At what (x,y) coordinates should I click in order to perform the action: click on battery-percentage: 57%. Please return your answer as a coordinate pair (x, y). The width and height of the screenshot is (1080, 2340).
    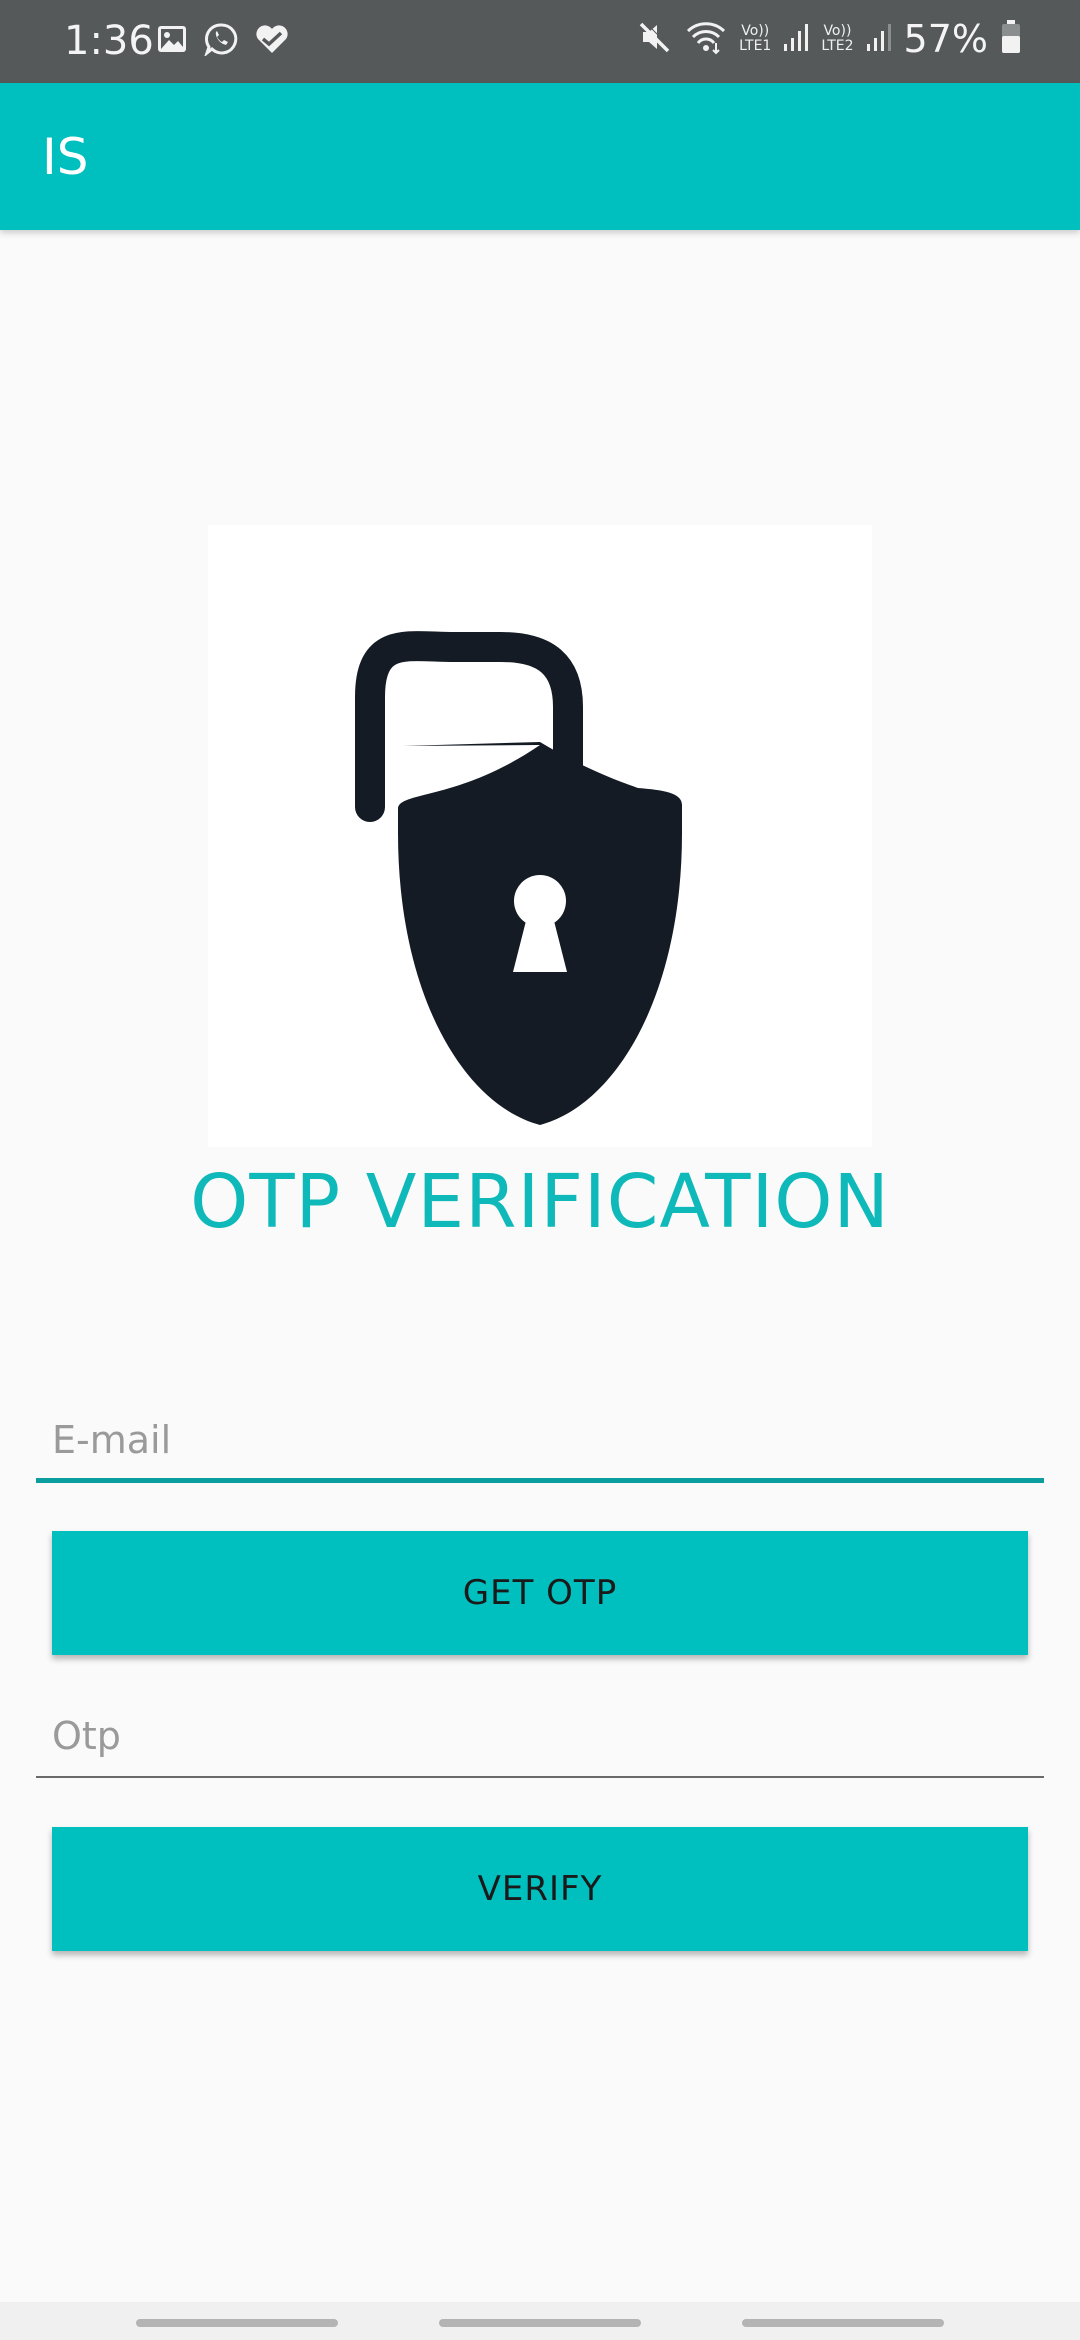
    Looking at the image, I should click on (945, 39).